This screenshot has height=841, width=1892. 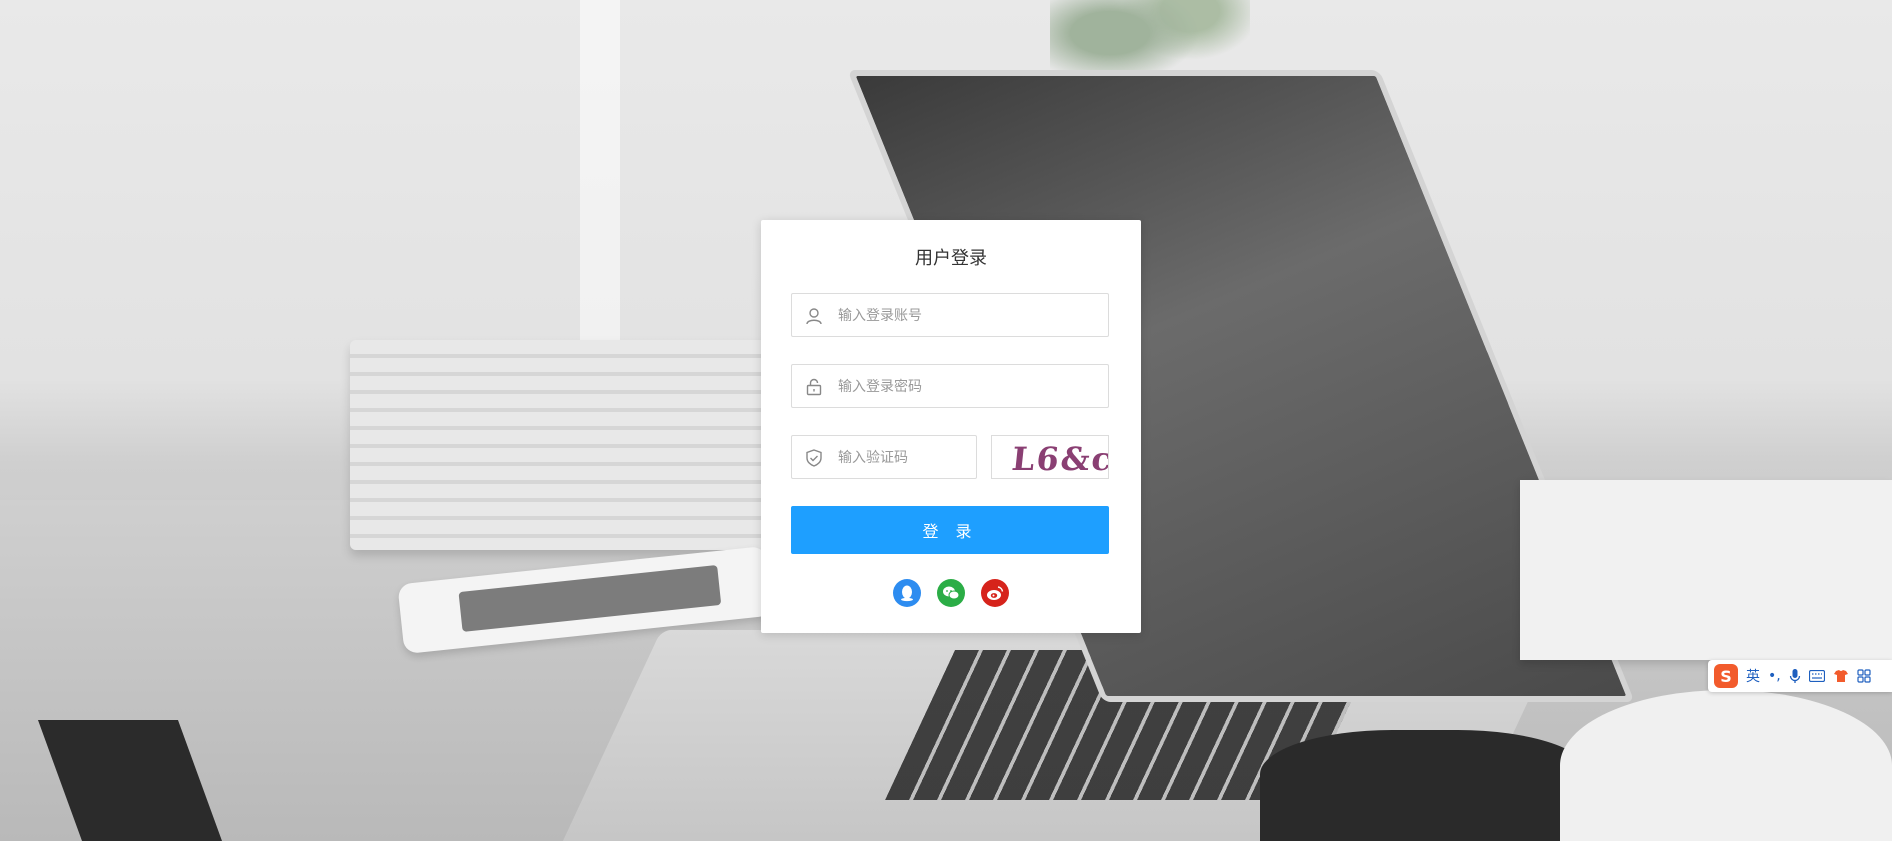 What do you see at coordinates (951, 426) in the screenshot?
I see `login-card: 用户登录 L6&c 登 录` at bounding box center [951, 426].